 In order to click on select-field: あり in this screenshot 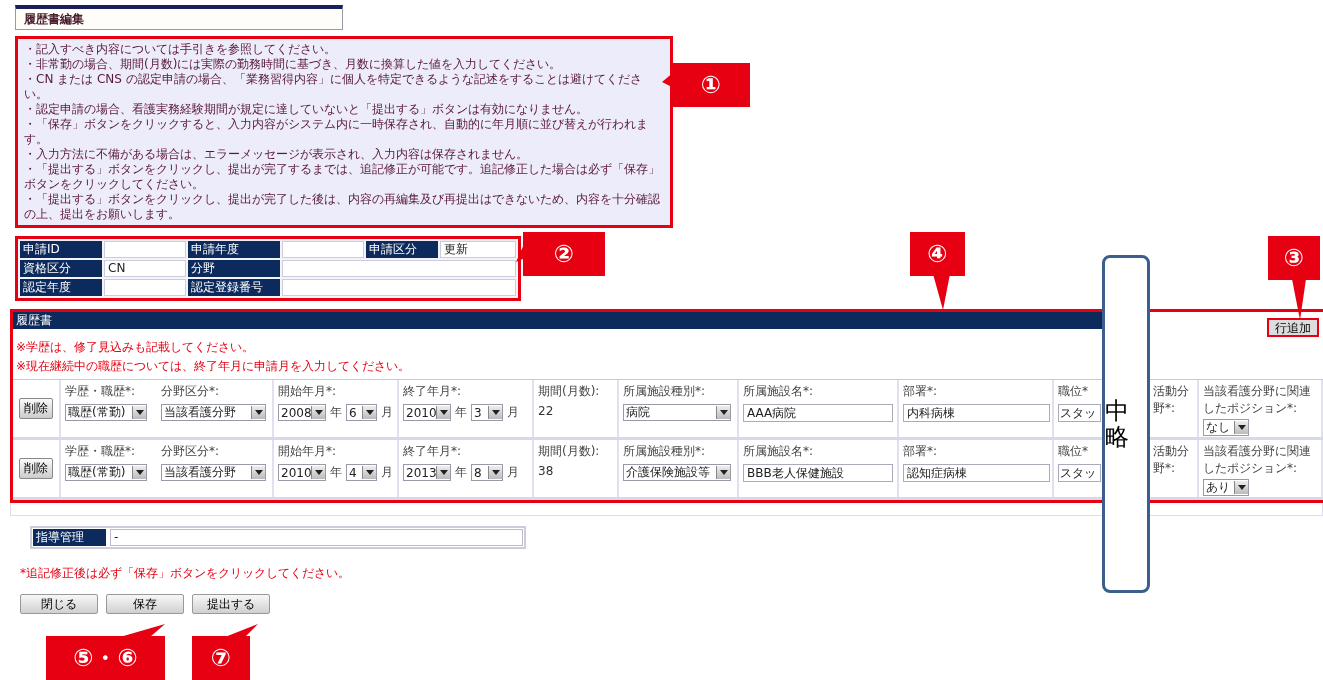, I will do `click(1226, 487)`.